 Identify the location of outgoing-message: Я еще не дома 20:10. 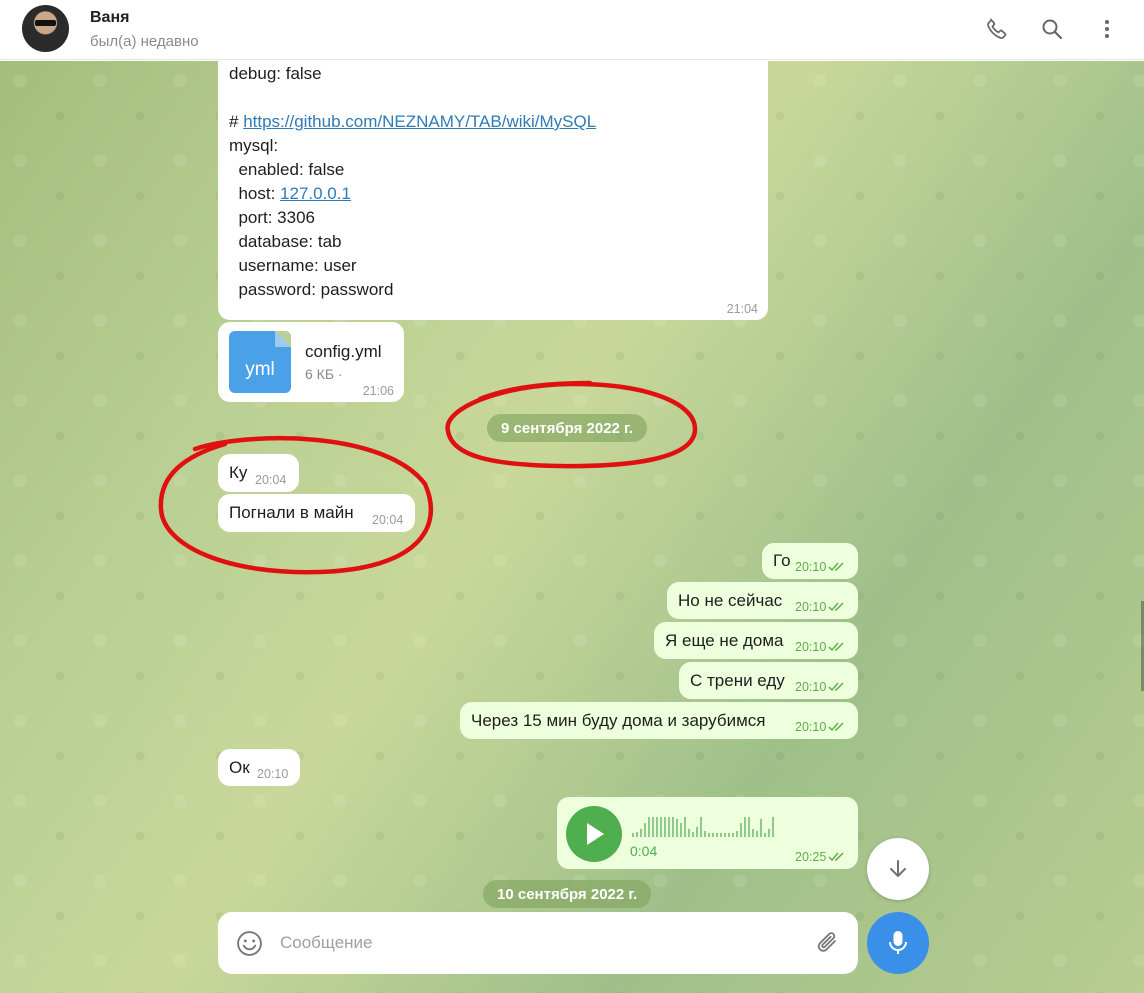
(756, 640).